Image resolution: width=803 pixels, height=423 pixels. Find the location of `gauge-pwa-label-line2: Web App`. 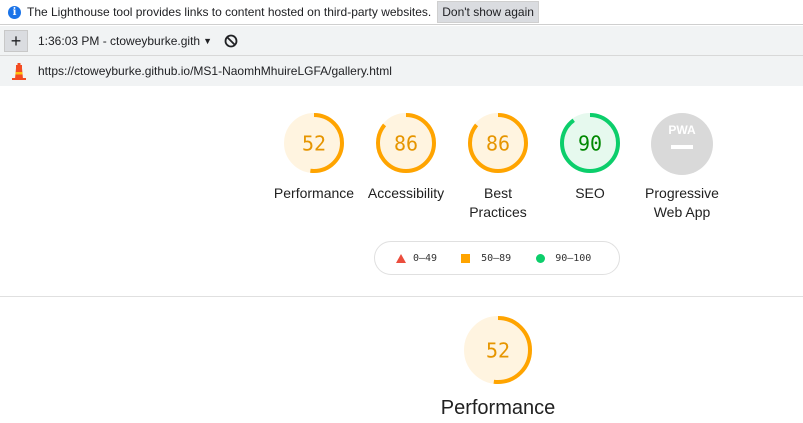

gauge-pwa-label-line2: Web App is located at coordinates (682, 212).